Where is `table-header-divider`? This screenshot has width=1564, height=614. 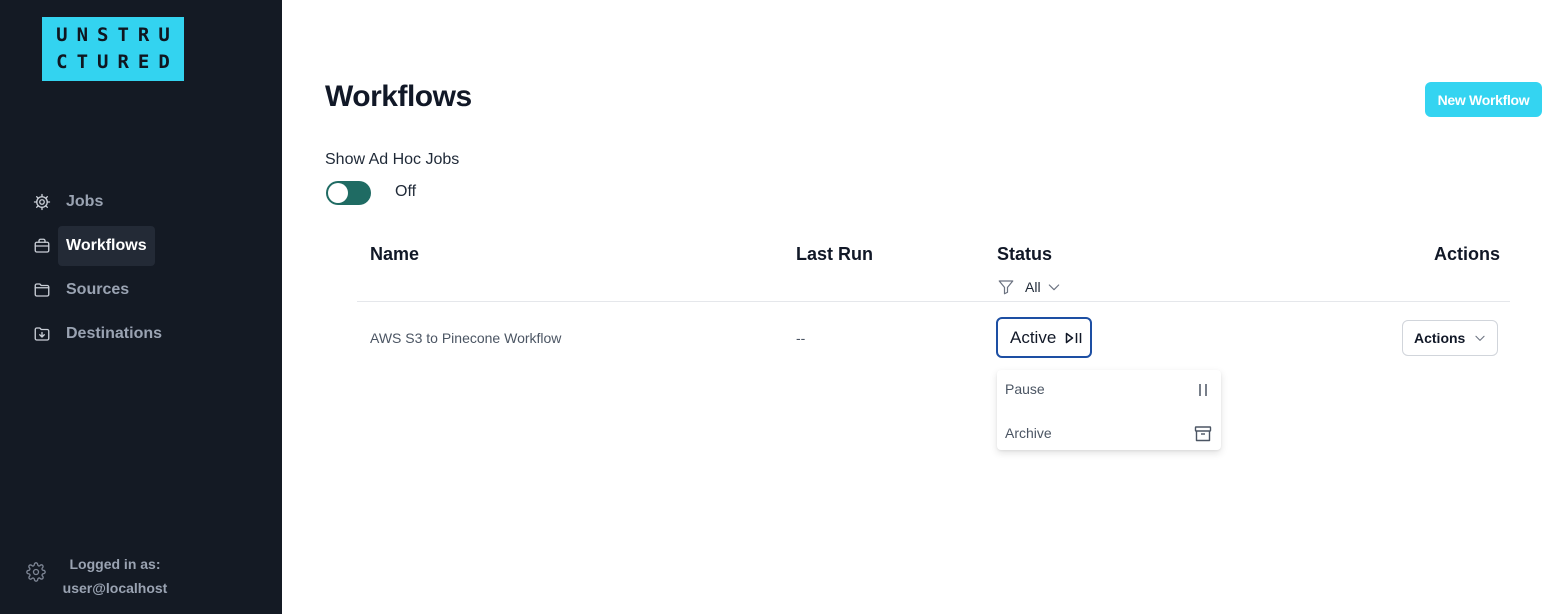
table-header-divider is located at coordinates (933, 301).